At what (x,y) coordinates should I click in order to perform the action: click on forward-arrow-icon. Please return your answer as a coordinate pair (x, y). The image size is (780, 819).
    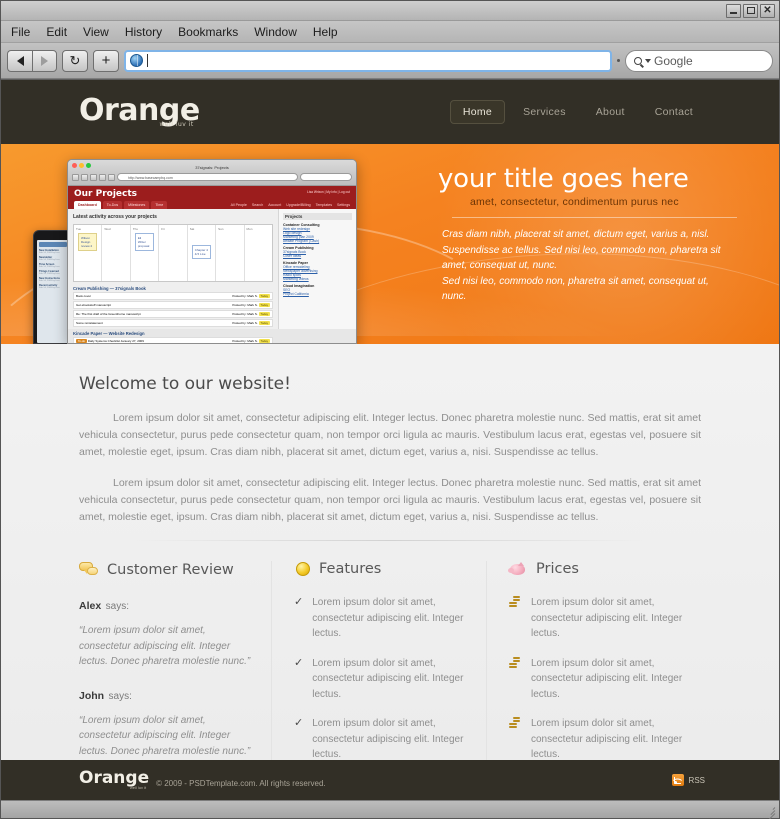
    Looking at the image, I should click on (44, 60).